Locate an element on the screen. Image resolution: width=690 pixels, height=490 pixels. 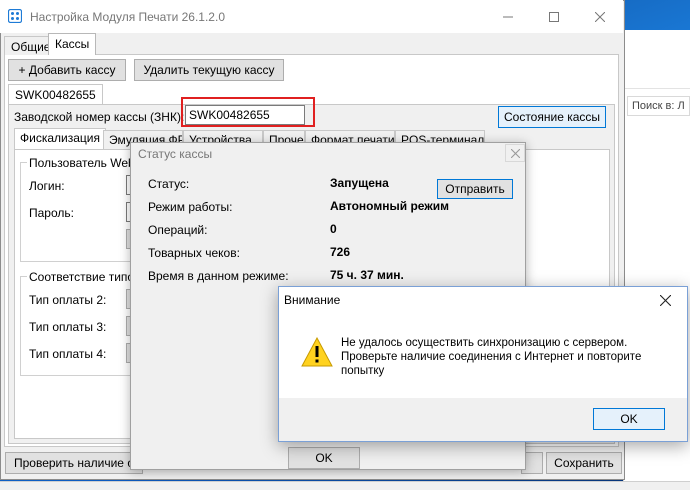
status-value: Запущена is located at coordinates (359, 183).